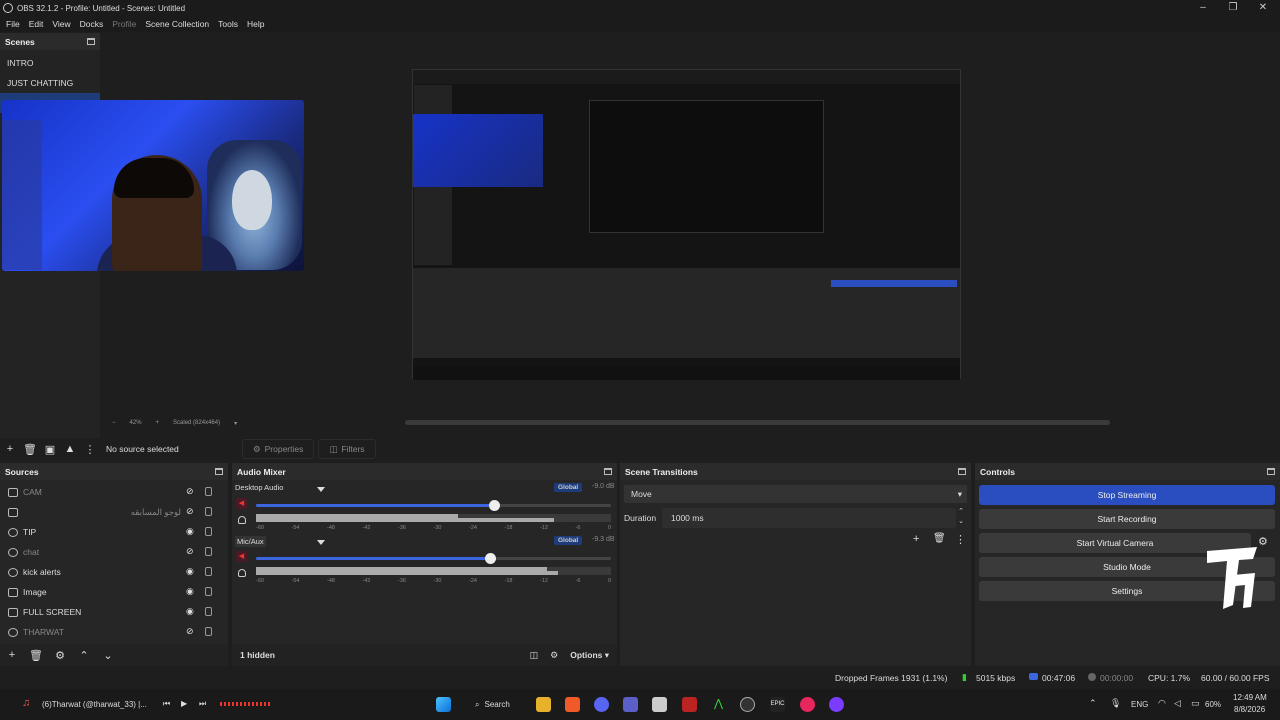 The width and height of the screenshot is (1280, 720). Describe the element at coordinates (836, 704) in the screenshot. I see `app-circle-icon` at that location.